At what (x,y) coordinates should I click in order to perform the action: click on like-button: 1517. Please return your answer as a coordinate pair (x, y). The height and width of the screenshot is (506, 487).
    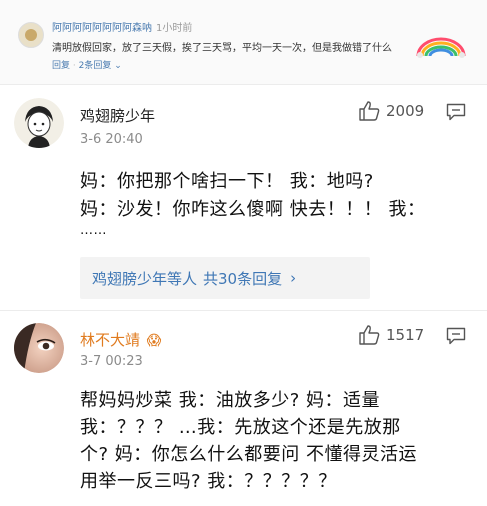
    Looking at the image, I should click on (391, 335).